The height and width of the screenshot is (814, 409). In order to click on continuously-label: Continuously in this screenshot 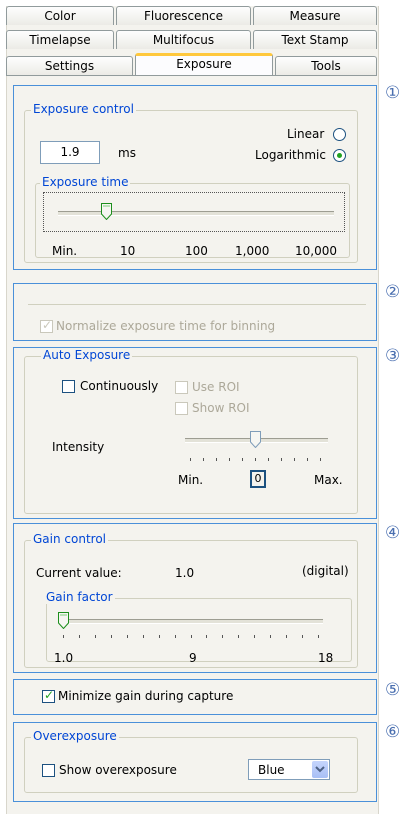, I will do `click(119, 386)`.